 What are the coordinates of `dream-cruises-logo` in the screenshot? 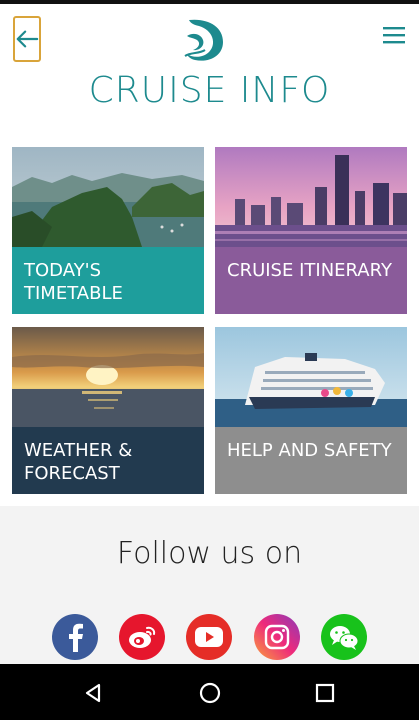 It's located at (203, 40).